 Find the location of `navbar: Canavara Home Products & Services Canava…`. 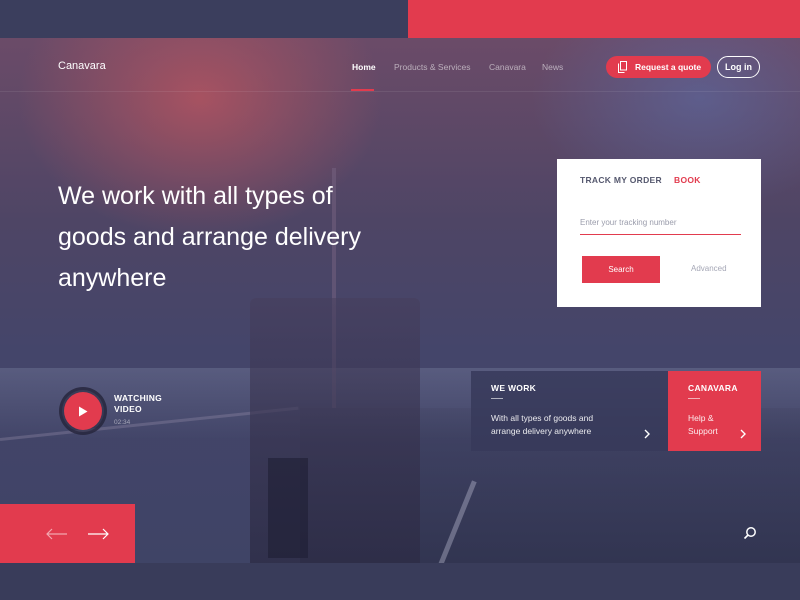

navbar: Canavara Home Products & Services Canava… is located at coordinates (400, 65).